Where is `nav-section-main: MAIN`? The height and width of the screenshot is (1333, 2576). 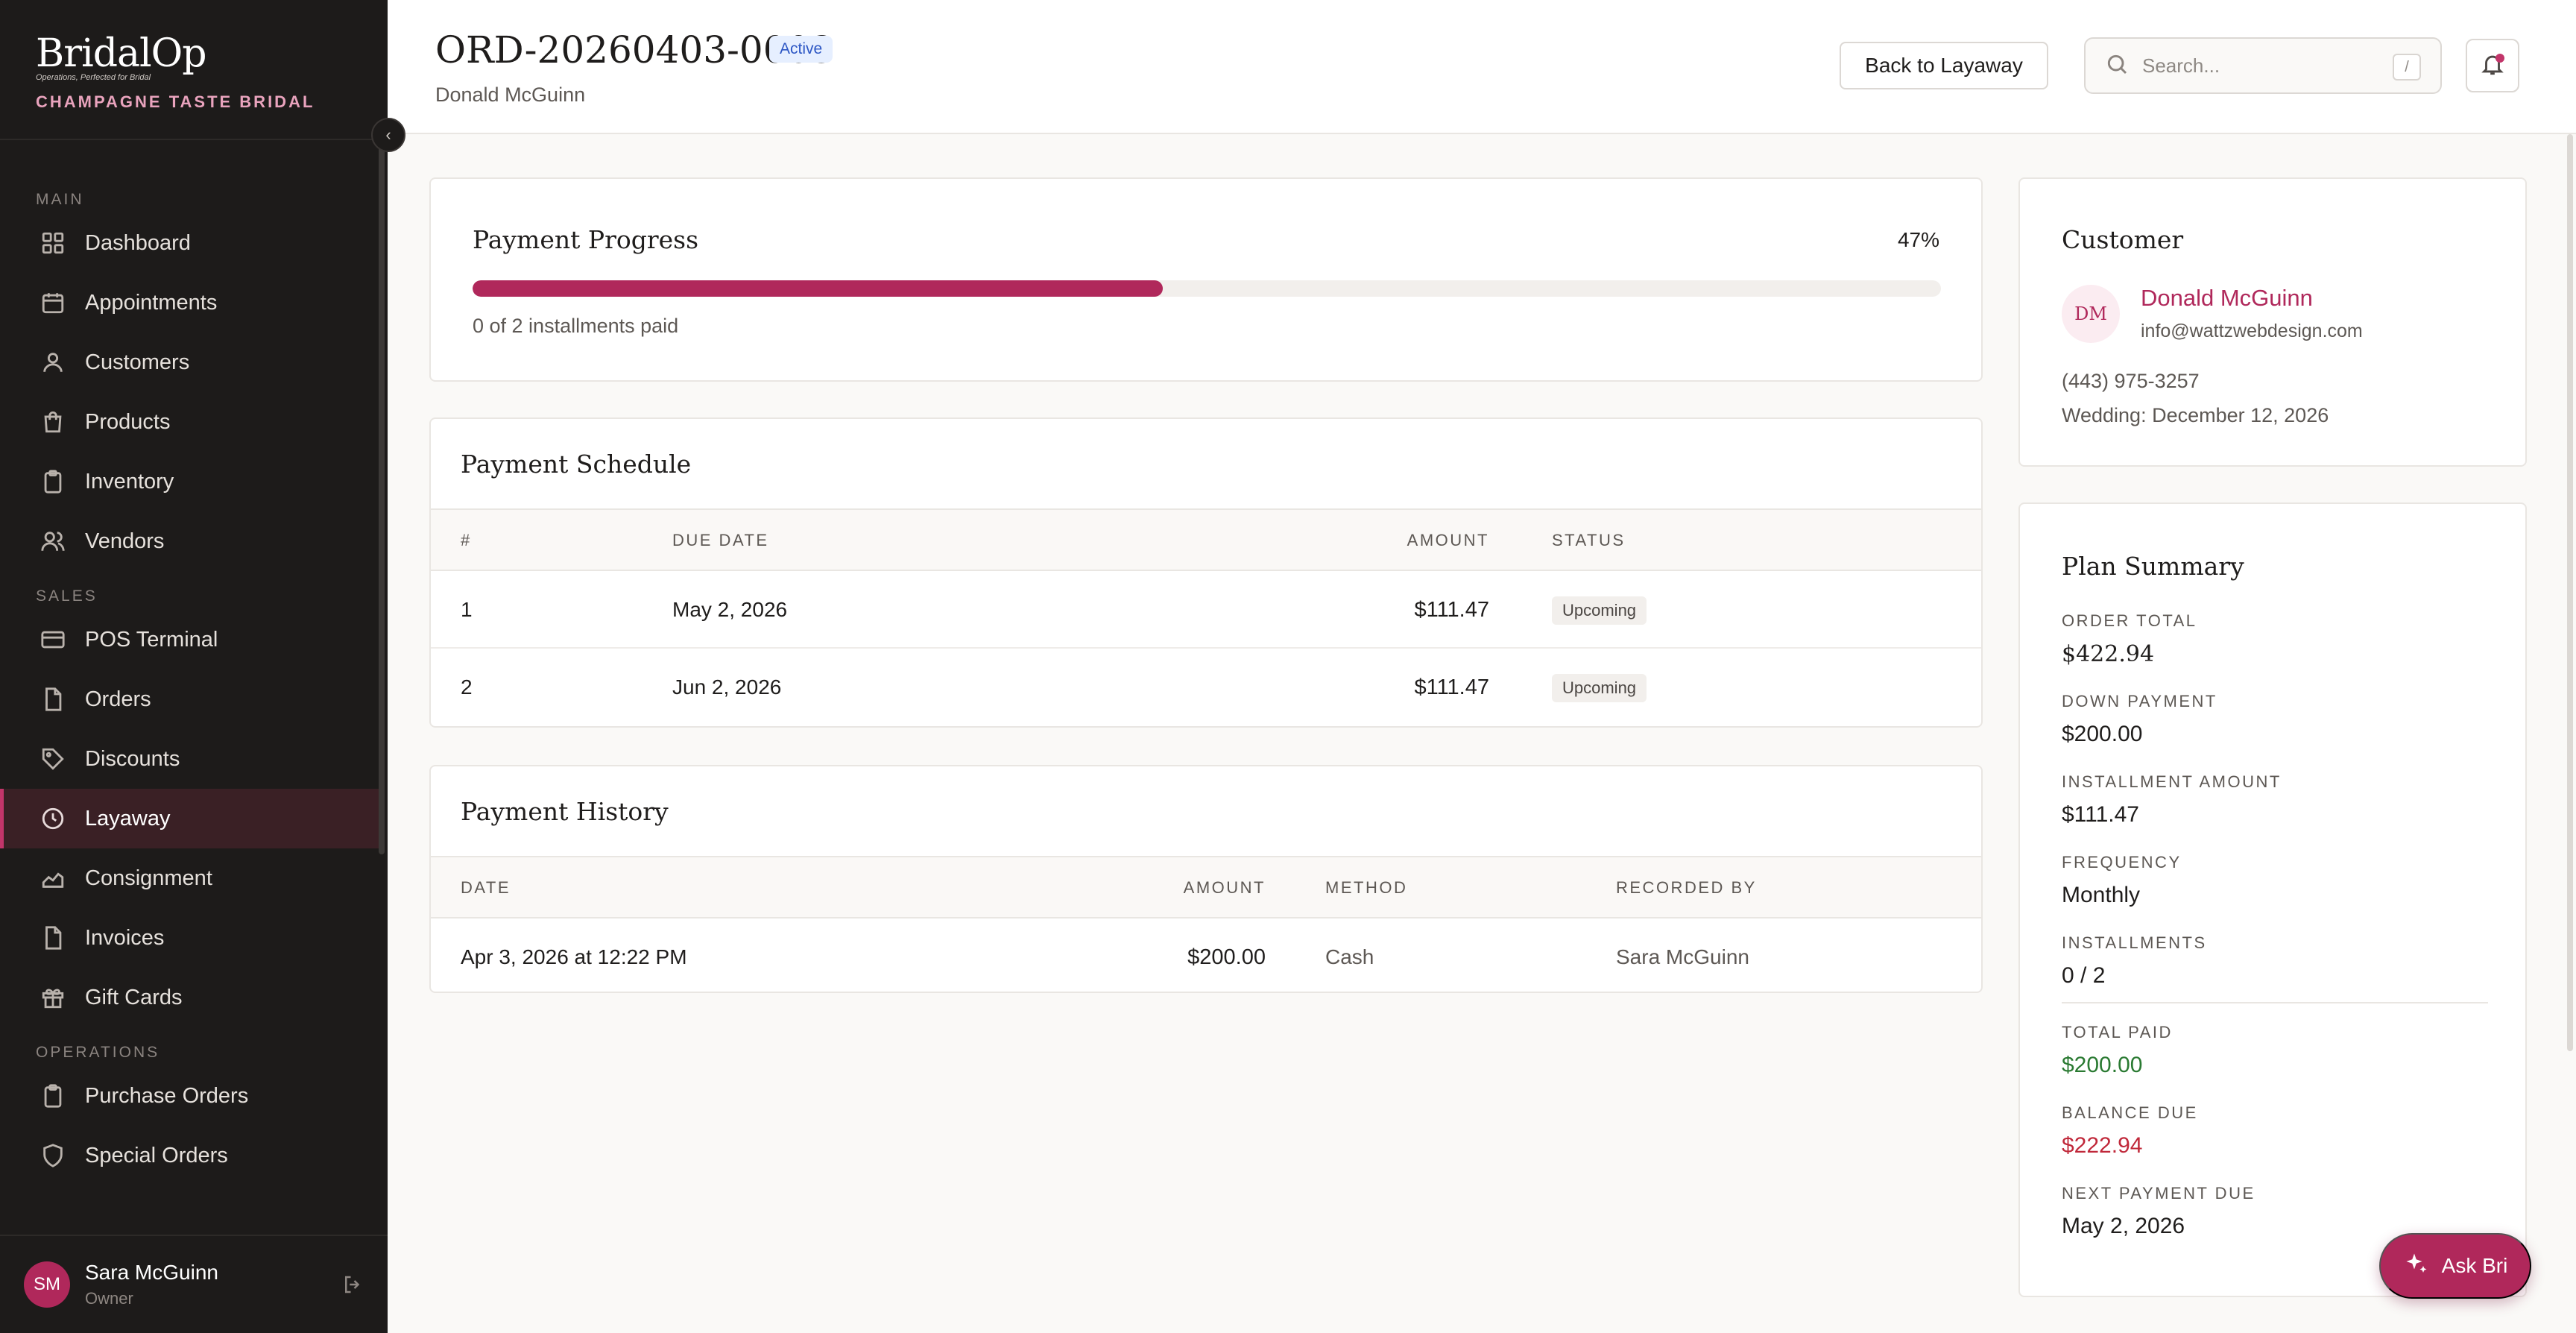
nav-section-main: MAIN is located at coordinates (60, 199).